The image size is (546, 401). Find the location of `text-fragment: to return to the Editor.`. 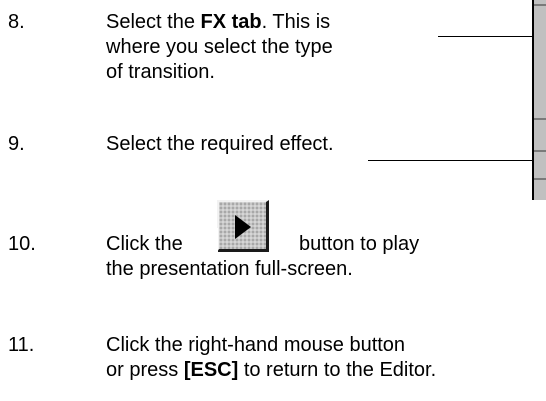

text-fragment: to return to the Editor. is located at coordinates (337, 370).